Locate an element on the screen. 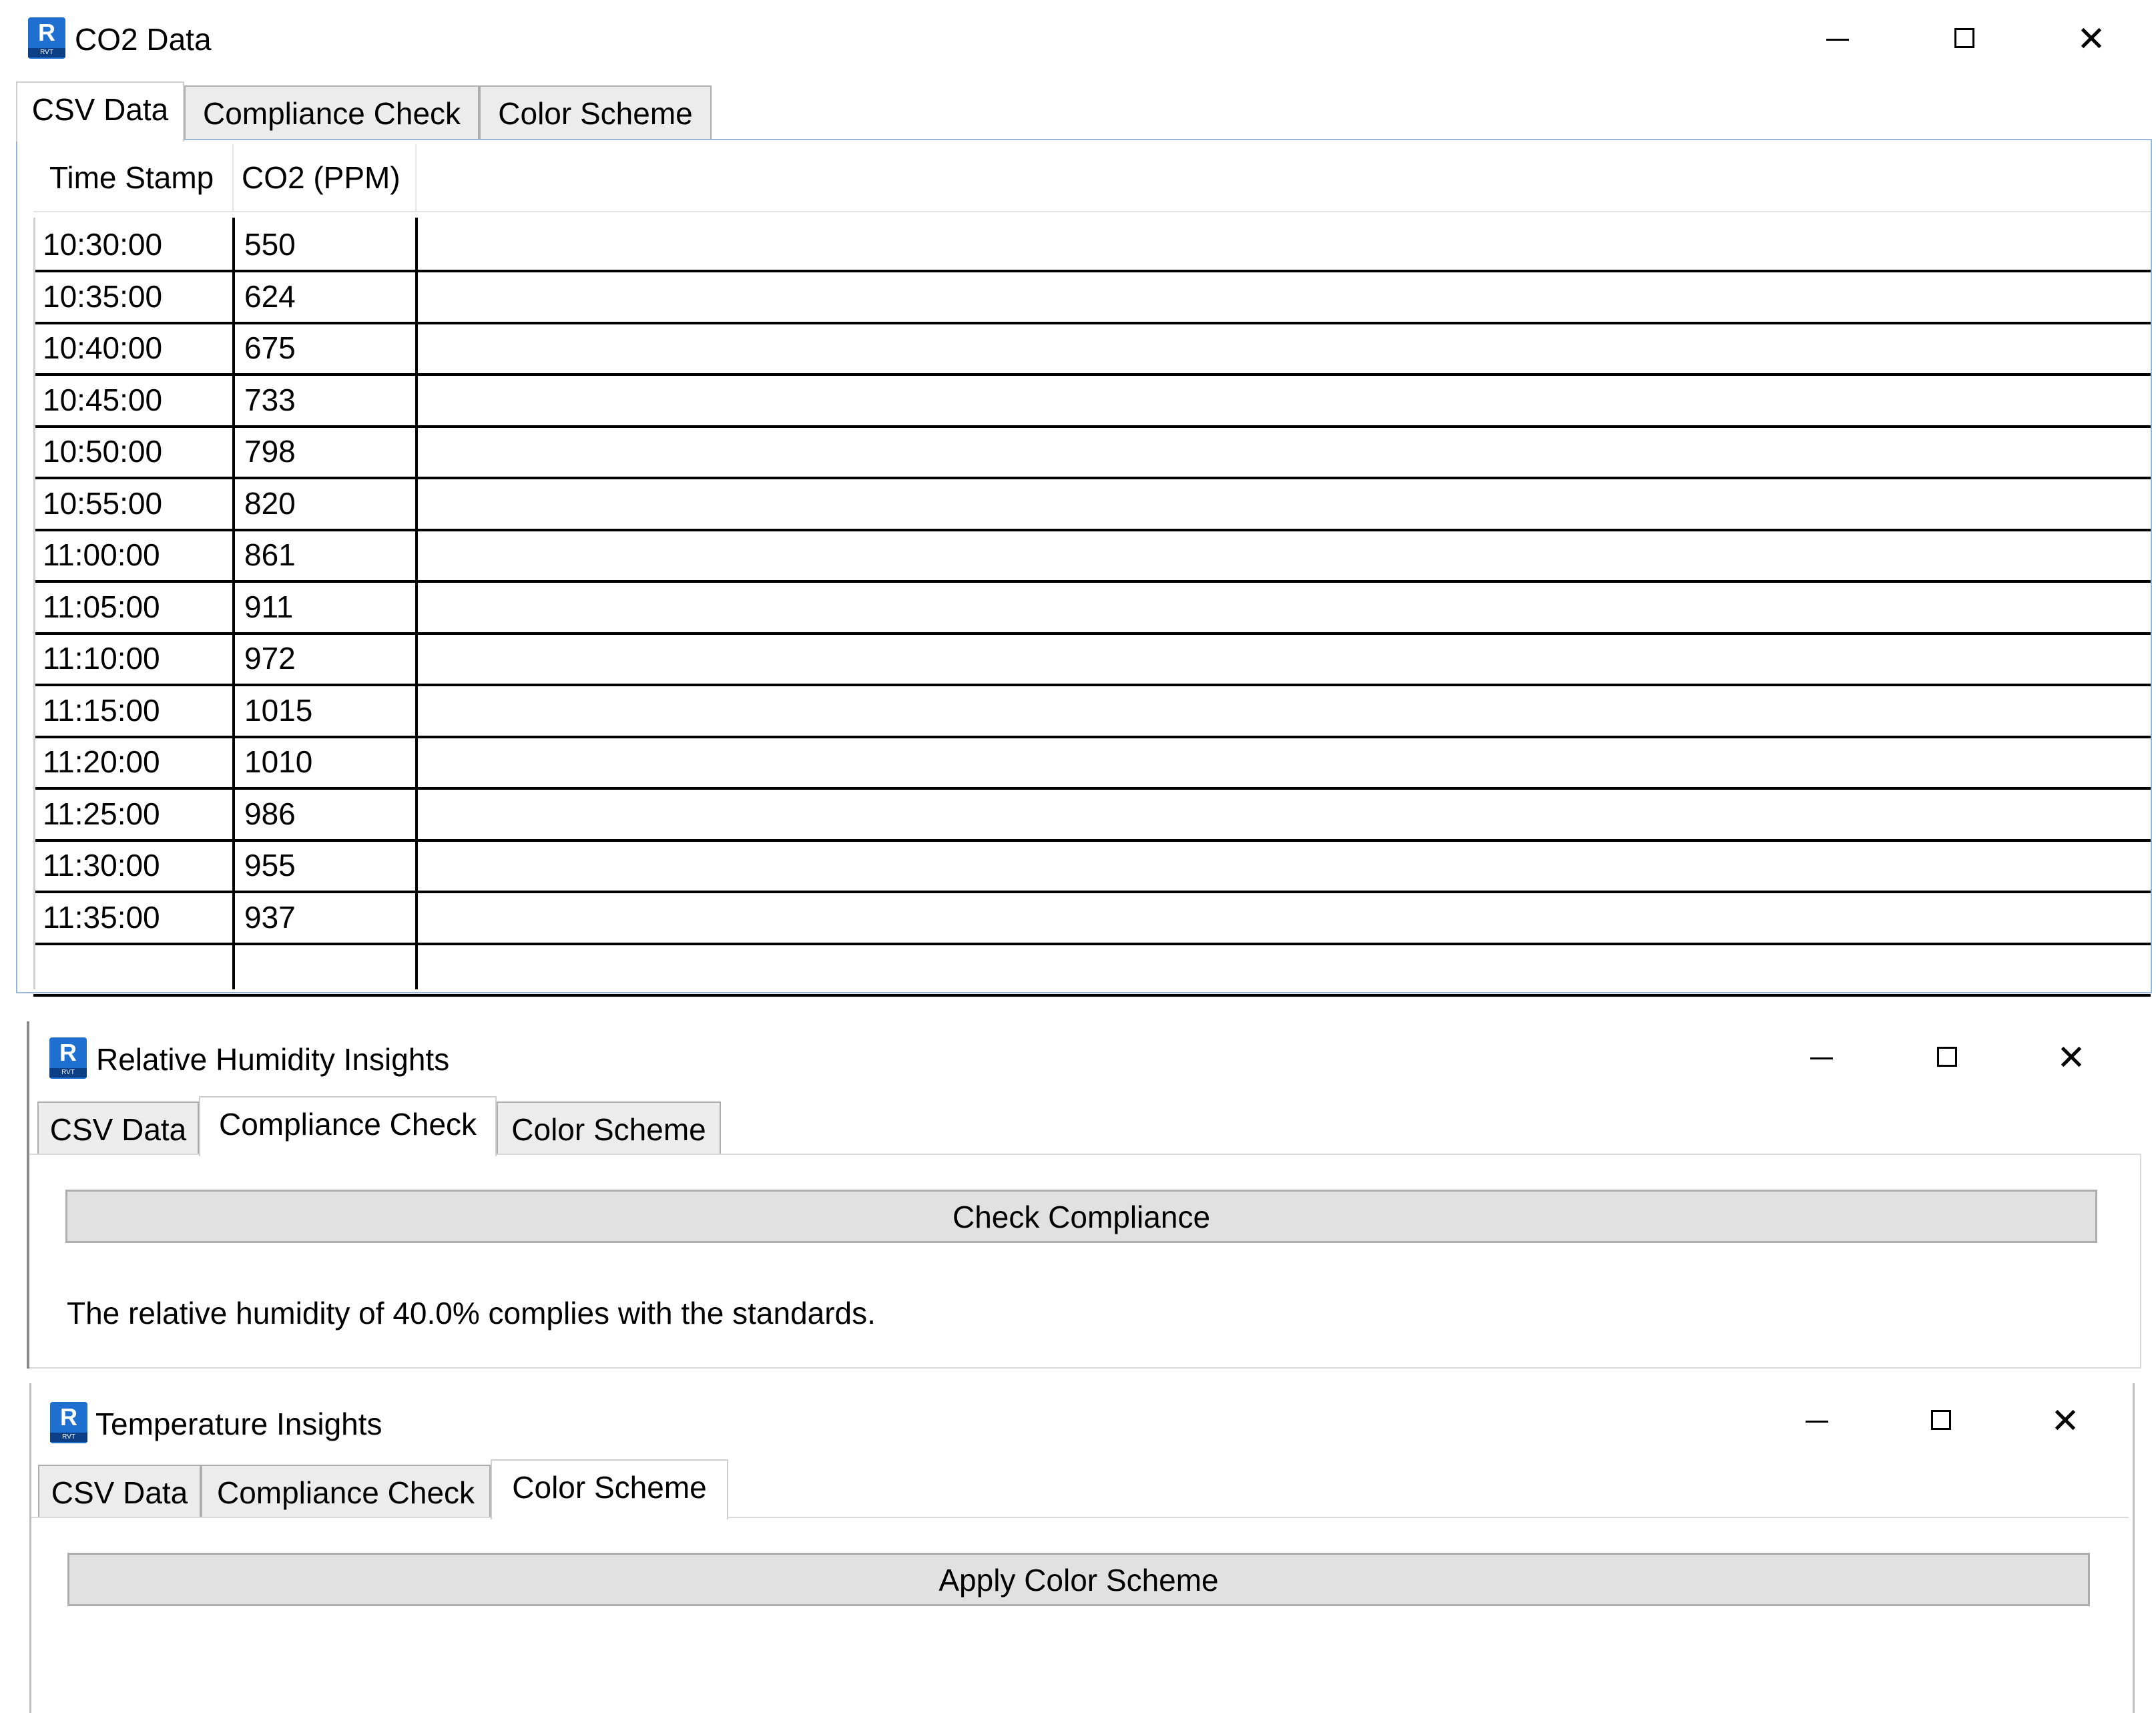 This screenshot has width=2156, height=1713. table-row: 10:35:00 624 is located at coordinates (1092, 297).